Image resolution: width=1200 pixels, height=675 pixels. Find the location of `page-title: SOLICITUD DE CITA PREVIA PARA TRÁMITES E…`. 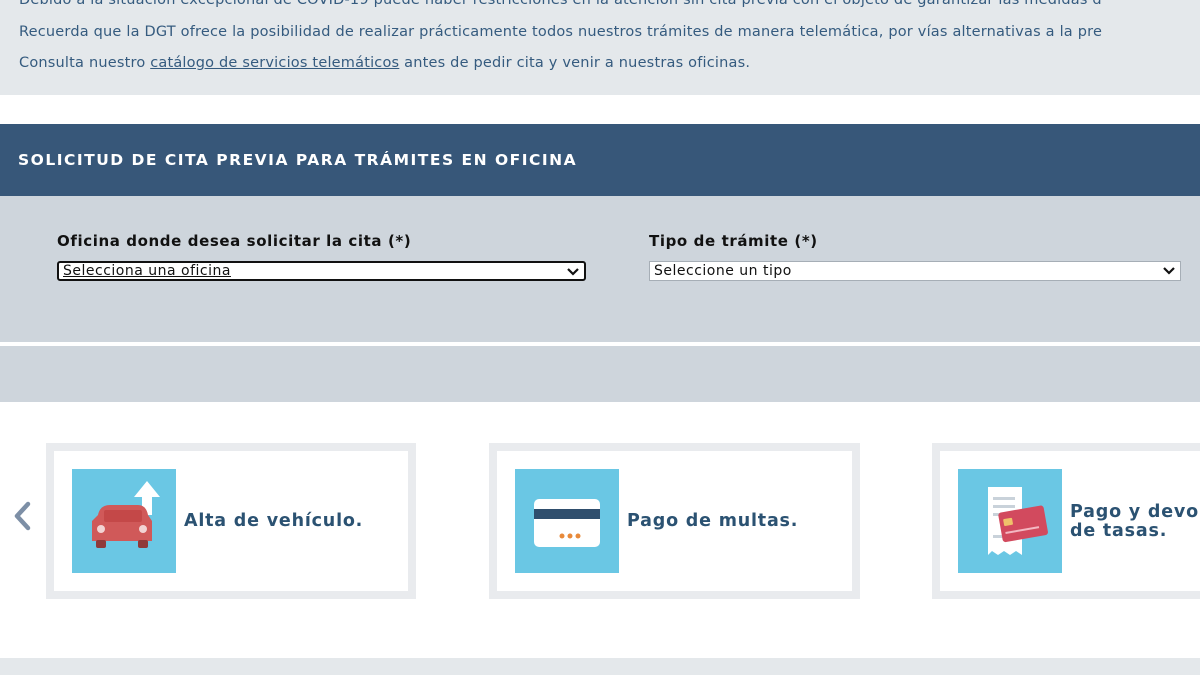

page-title: SOLICITUD DE CITA PREVIA PARA TRÁMITES E… is located at coordinates (298, 160).